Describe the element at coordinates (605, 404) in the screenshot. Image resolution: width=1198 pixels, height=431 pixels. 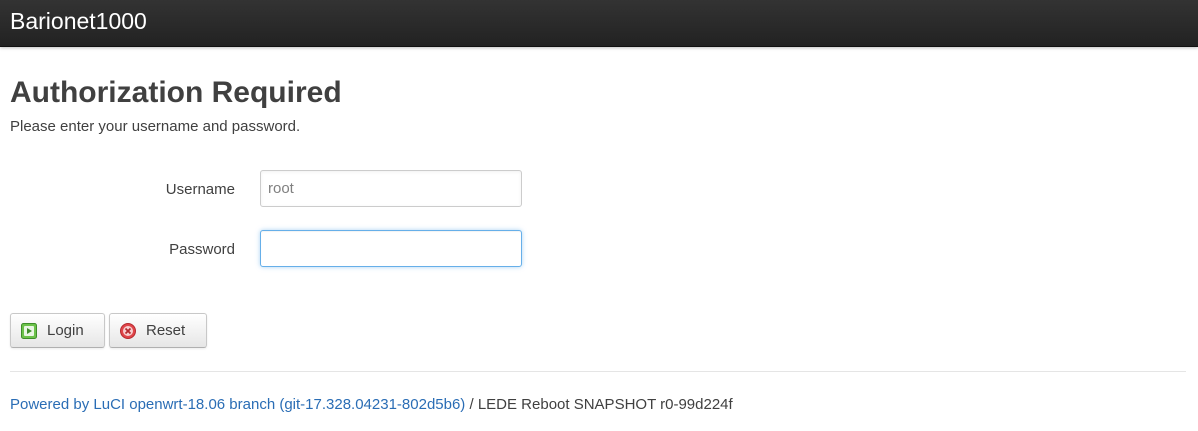
I see `footer-version: LEDE Reboot SNAPSHOT r0-99d224f` at that location.